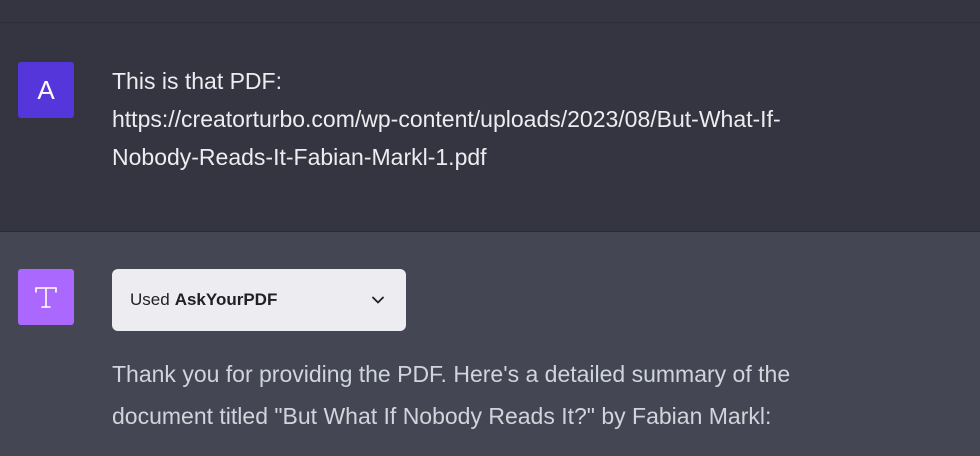 Image resolution: width=980 pixels, height=456 pixels. I want to click on plugin-used-label: Used, so click(150, 299).